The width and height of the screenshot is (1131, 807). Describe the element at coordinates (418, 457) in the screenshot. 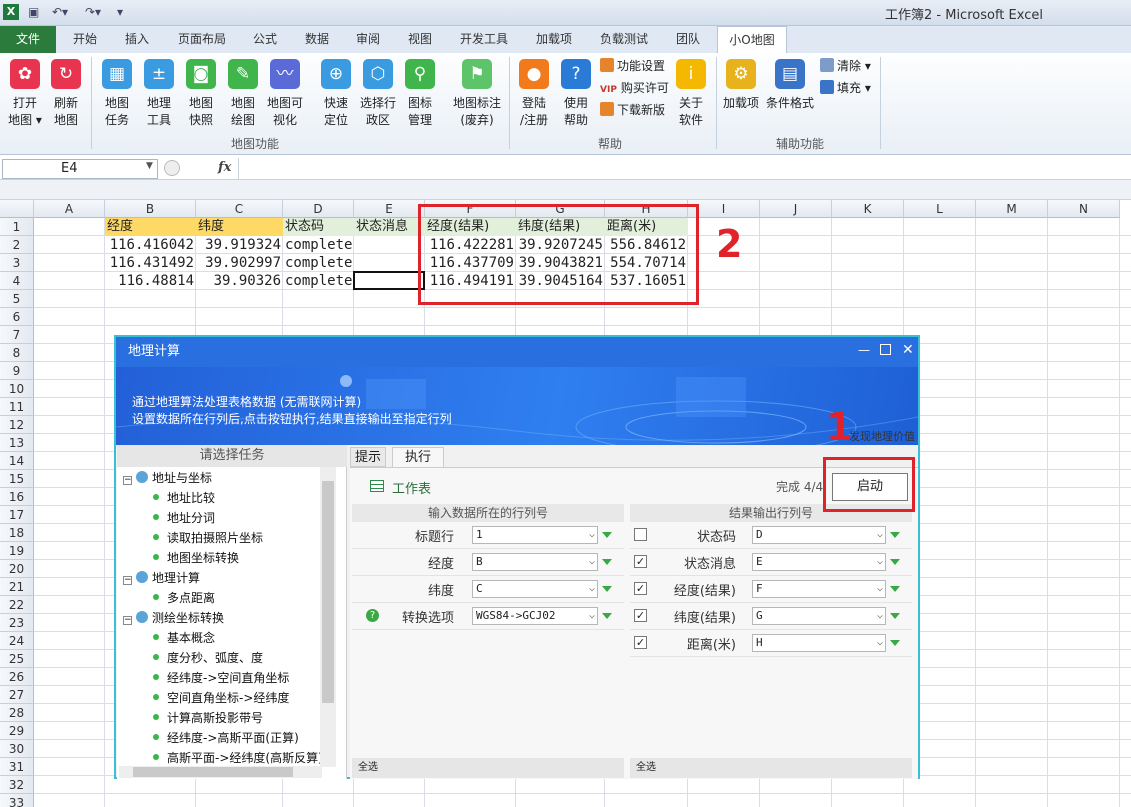

I see `tab-execute: 执行` at that location.